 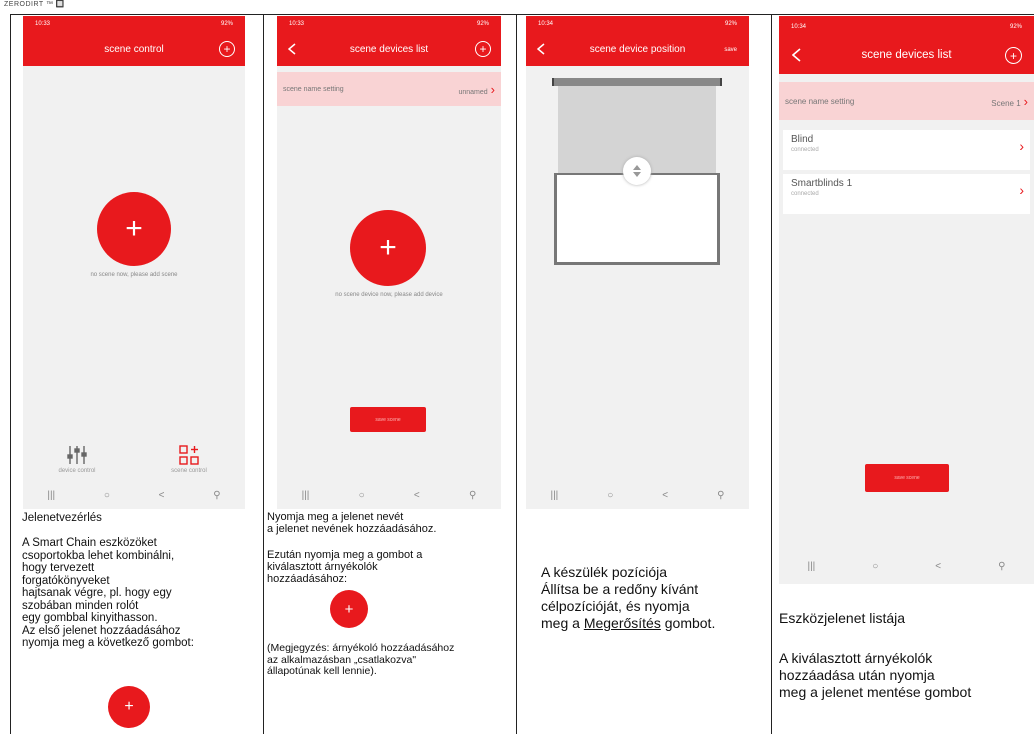 I want to click on window-frame, so click(x=637, y=219).